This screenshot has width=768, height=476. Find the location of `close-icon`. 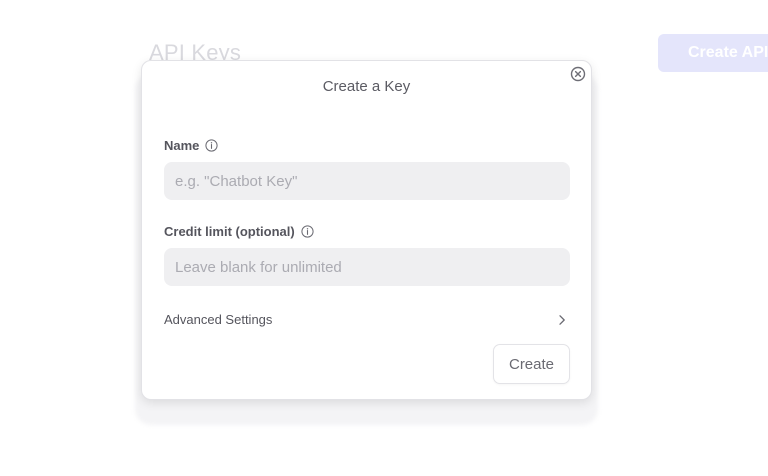

close-icon is located at coordinates (578, 74).